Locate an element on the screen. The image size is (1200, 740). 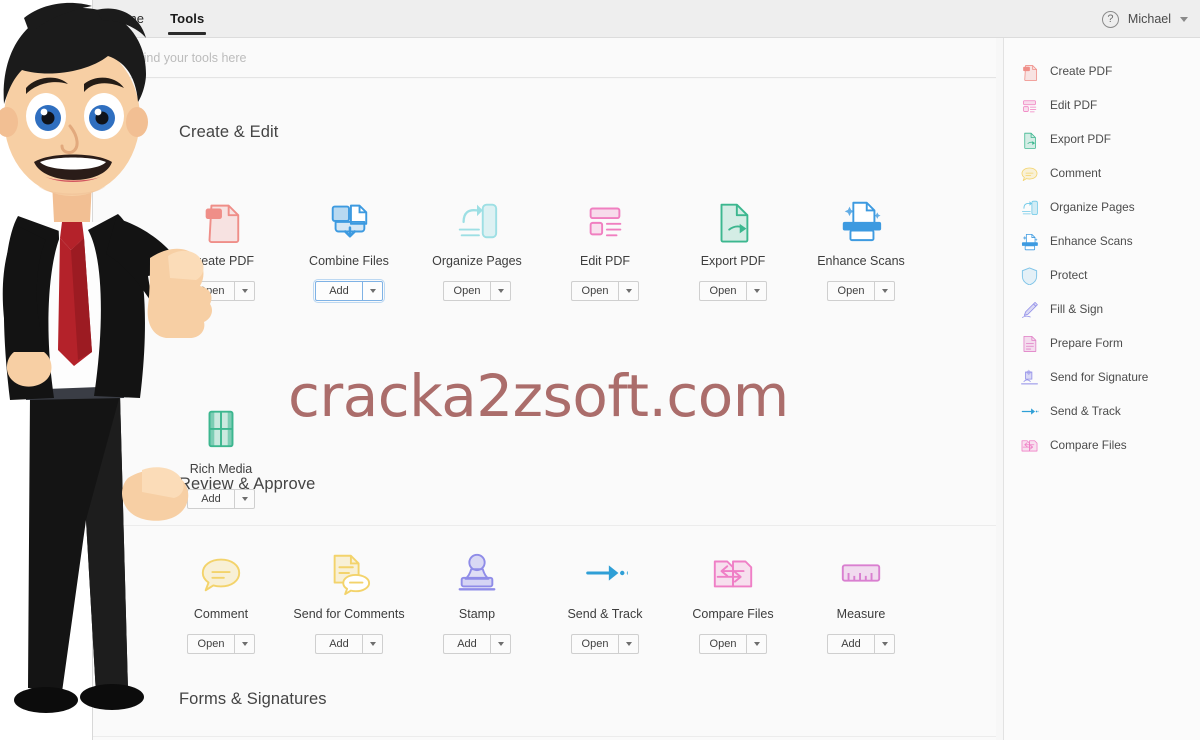
fill-sign-icon is located at coordinates (1029, 309).